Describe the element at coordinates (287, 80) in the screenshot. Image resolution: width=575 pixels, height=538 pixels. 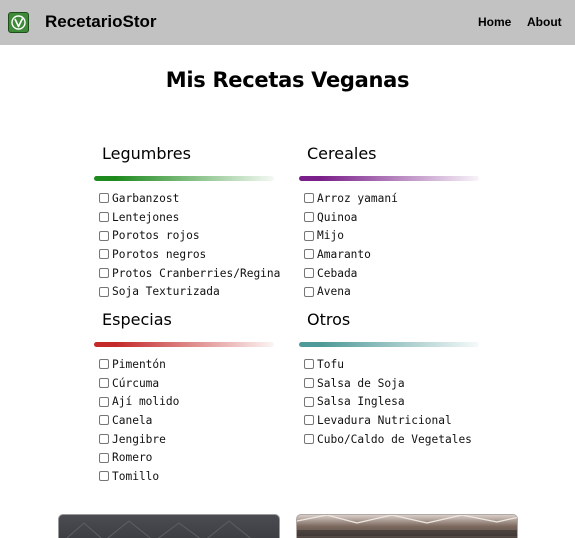
I see `page-title: Mis Recetas Veganas` at that location.